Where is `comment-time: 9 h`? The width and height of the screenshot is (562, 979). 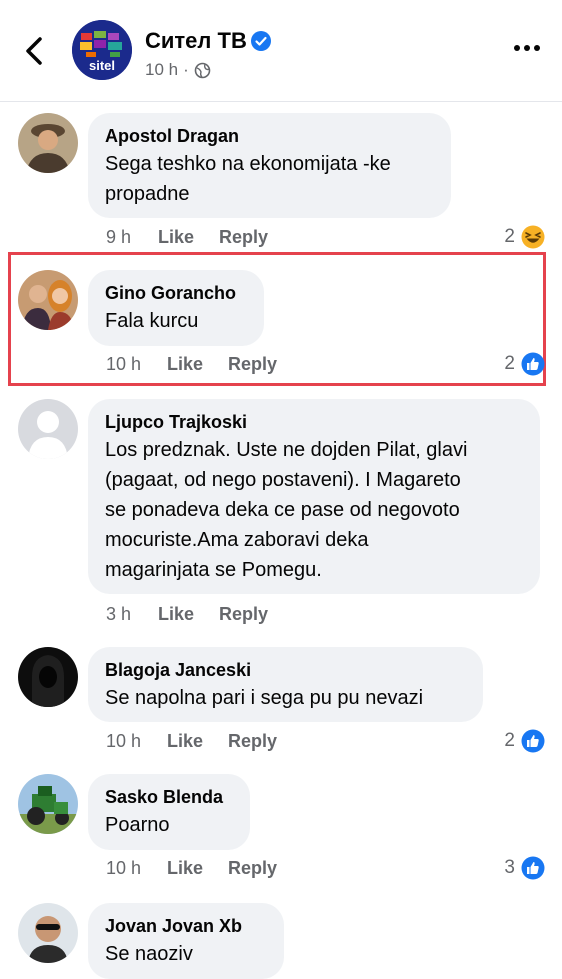
comment-time: 9 h is located at coordinates (119, 237).